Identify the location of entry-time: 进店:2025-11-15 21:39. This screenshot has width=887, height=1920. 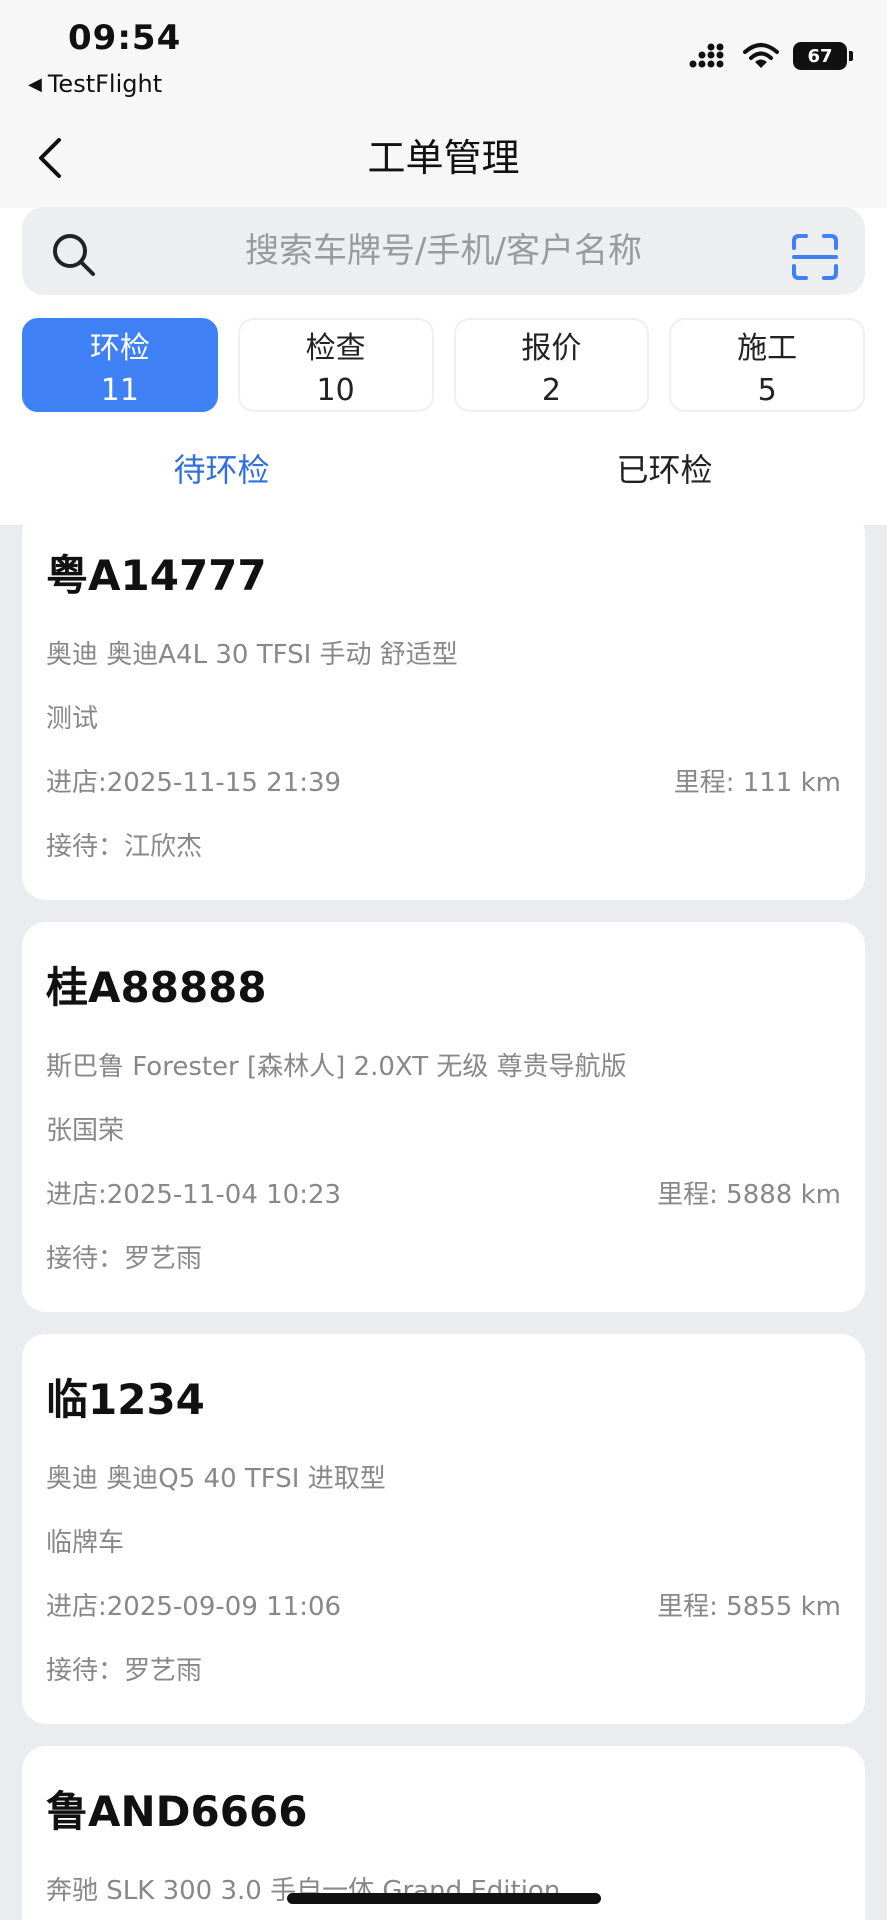
(194, 783).